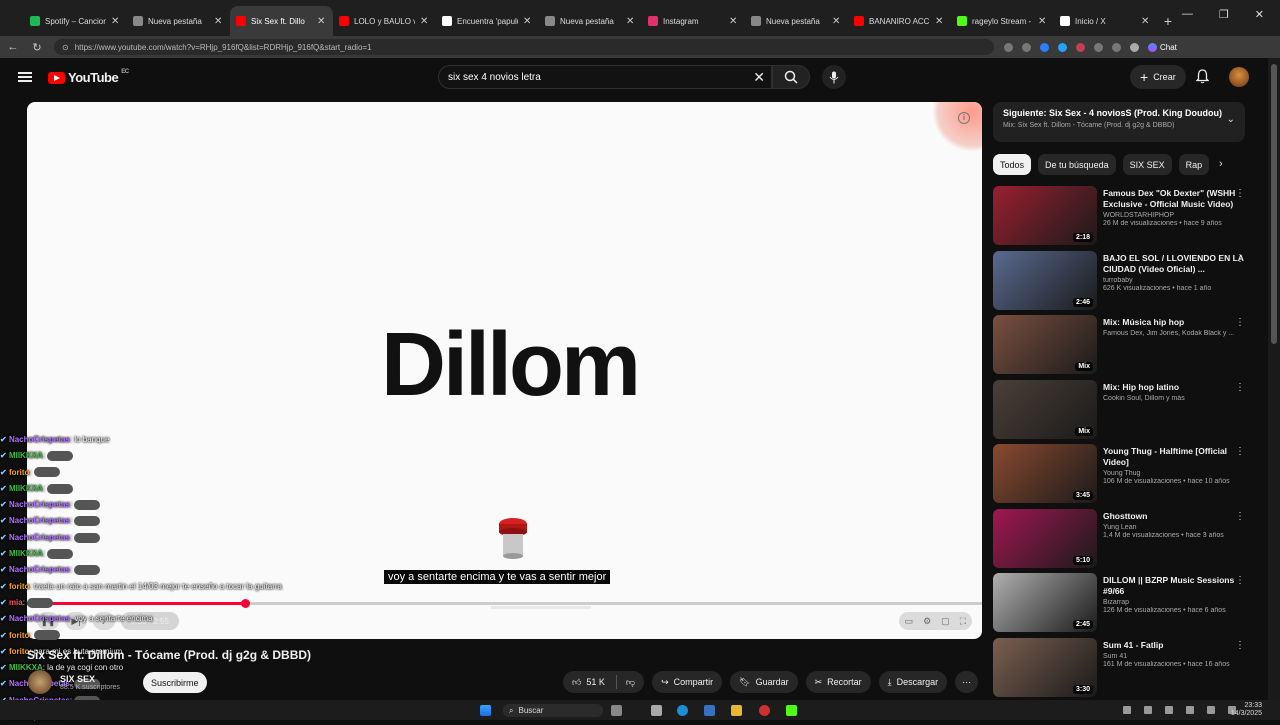 The image size is (1280, 725). What do you see at coordinates (1045, 667) in the screenshot?
I see `video-thumbnail: 3:30` at bounding box center [1045, 667].